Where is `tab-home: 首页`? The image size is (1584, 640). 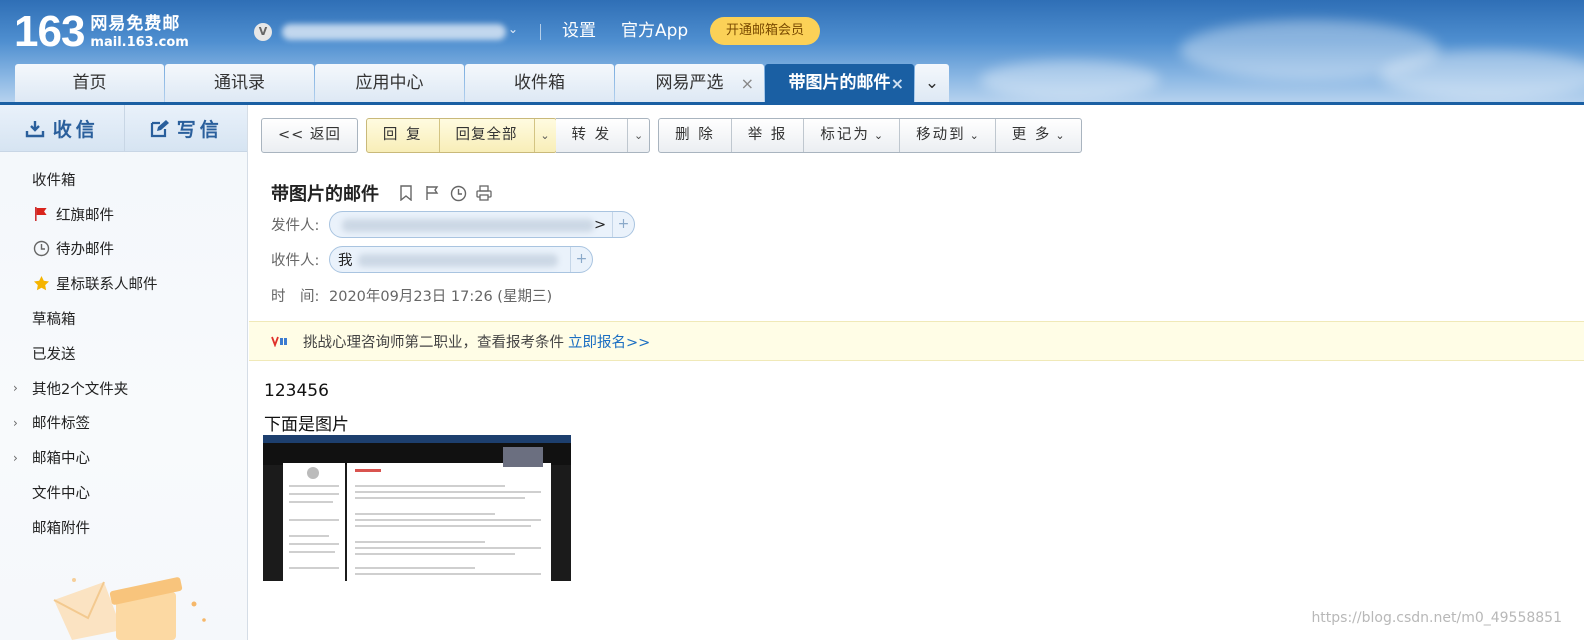
tab-home: 首页 is located at coordinates (89, 83).